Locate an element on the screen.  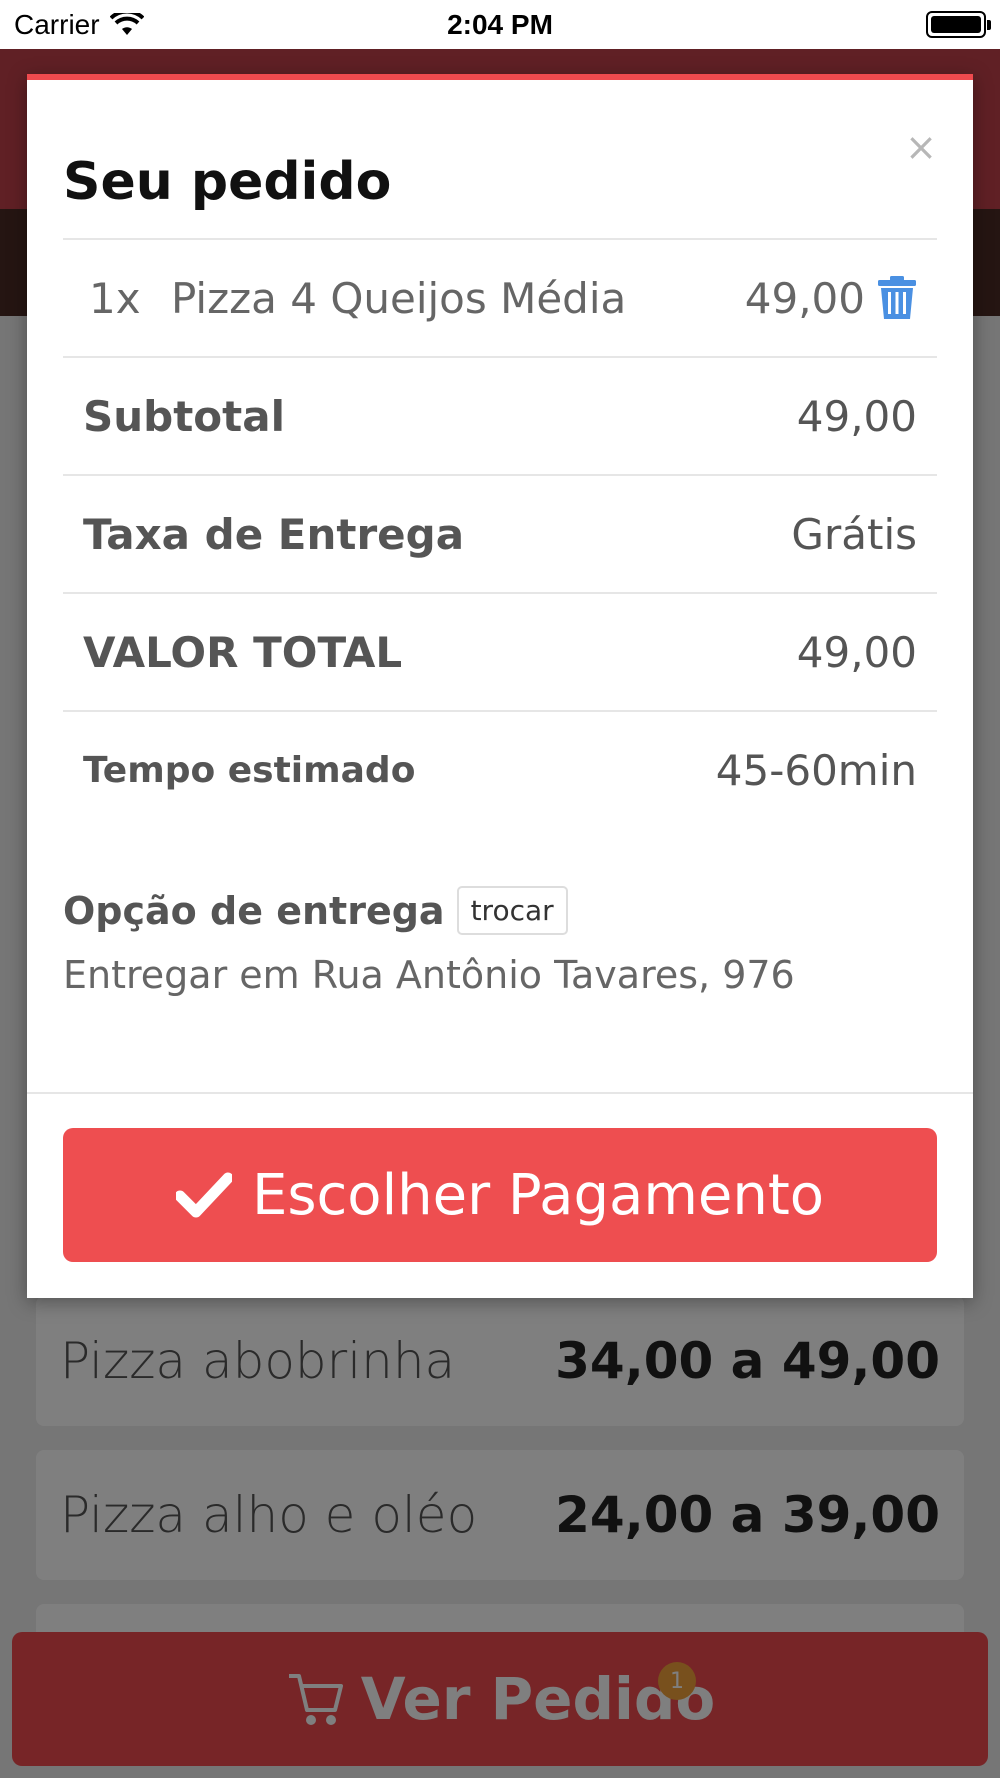
modal-divider is located at coordinates (500, 1093).